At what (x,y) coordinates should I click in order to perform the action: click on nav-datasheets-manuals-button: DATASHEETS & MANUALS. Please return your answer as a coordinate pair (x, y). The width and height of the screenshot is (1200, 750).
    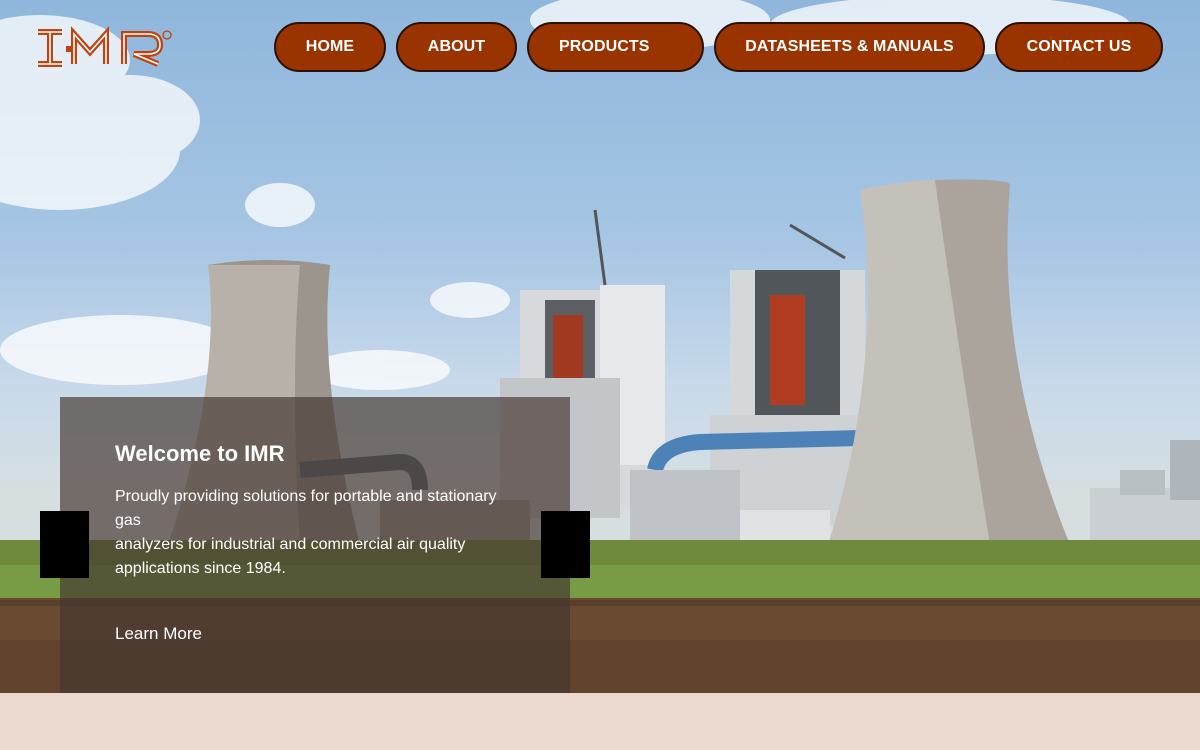
    Looking at the image, I should click on (849, 47).